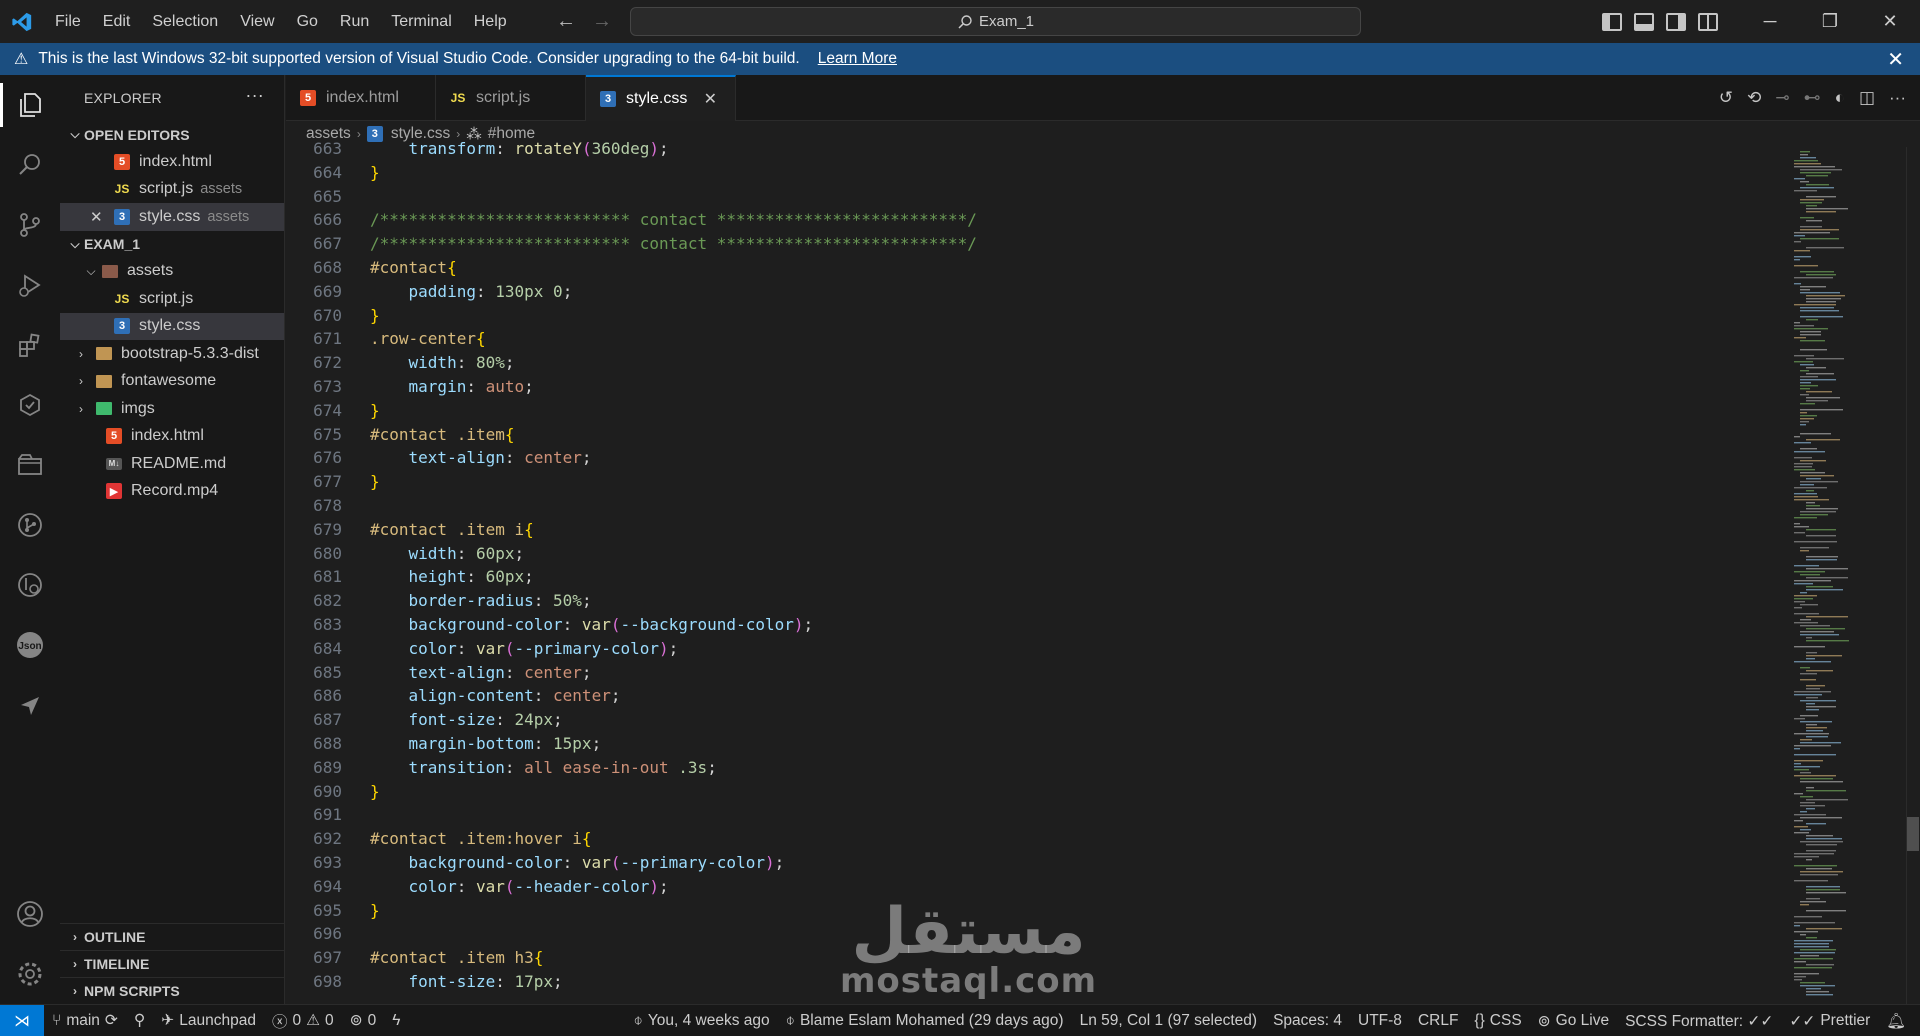  What do you see at coordinates (1699, 1021) in the screenshot?
I see `scss-formatter: SCSS Formatter: ✓✓` at bounding box center [1699, 1021].